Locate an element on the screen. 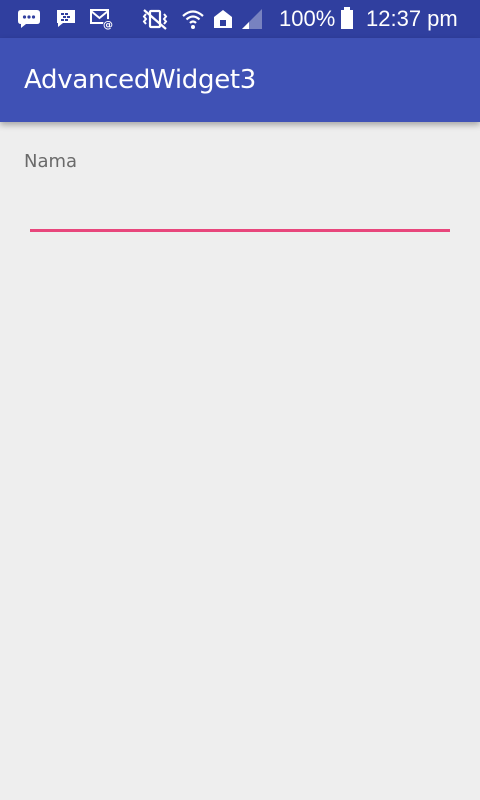 Image resolution: width=480 pixels, height=800 pixels. wifi-icon is located at coordinates (193, 19).